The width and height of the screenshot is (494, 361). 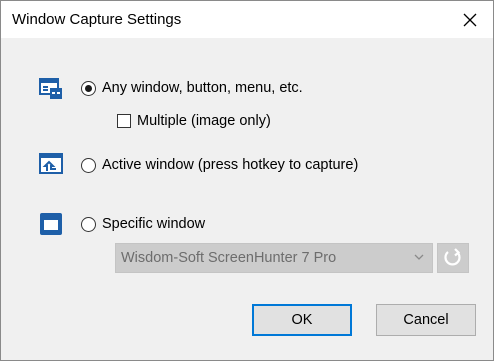 What do you see at coordinates (88, 224) in the screenshot?
I see `radio-specific-window` at bounding box center [88, 224].